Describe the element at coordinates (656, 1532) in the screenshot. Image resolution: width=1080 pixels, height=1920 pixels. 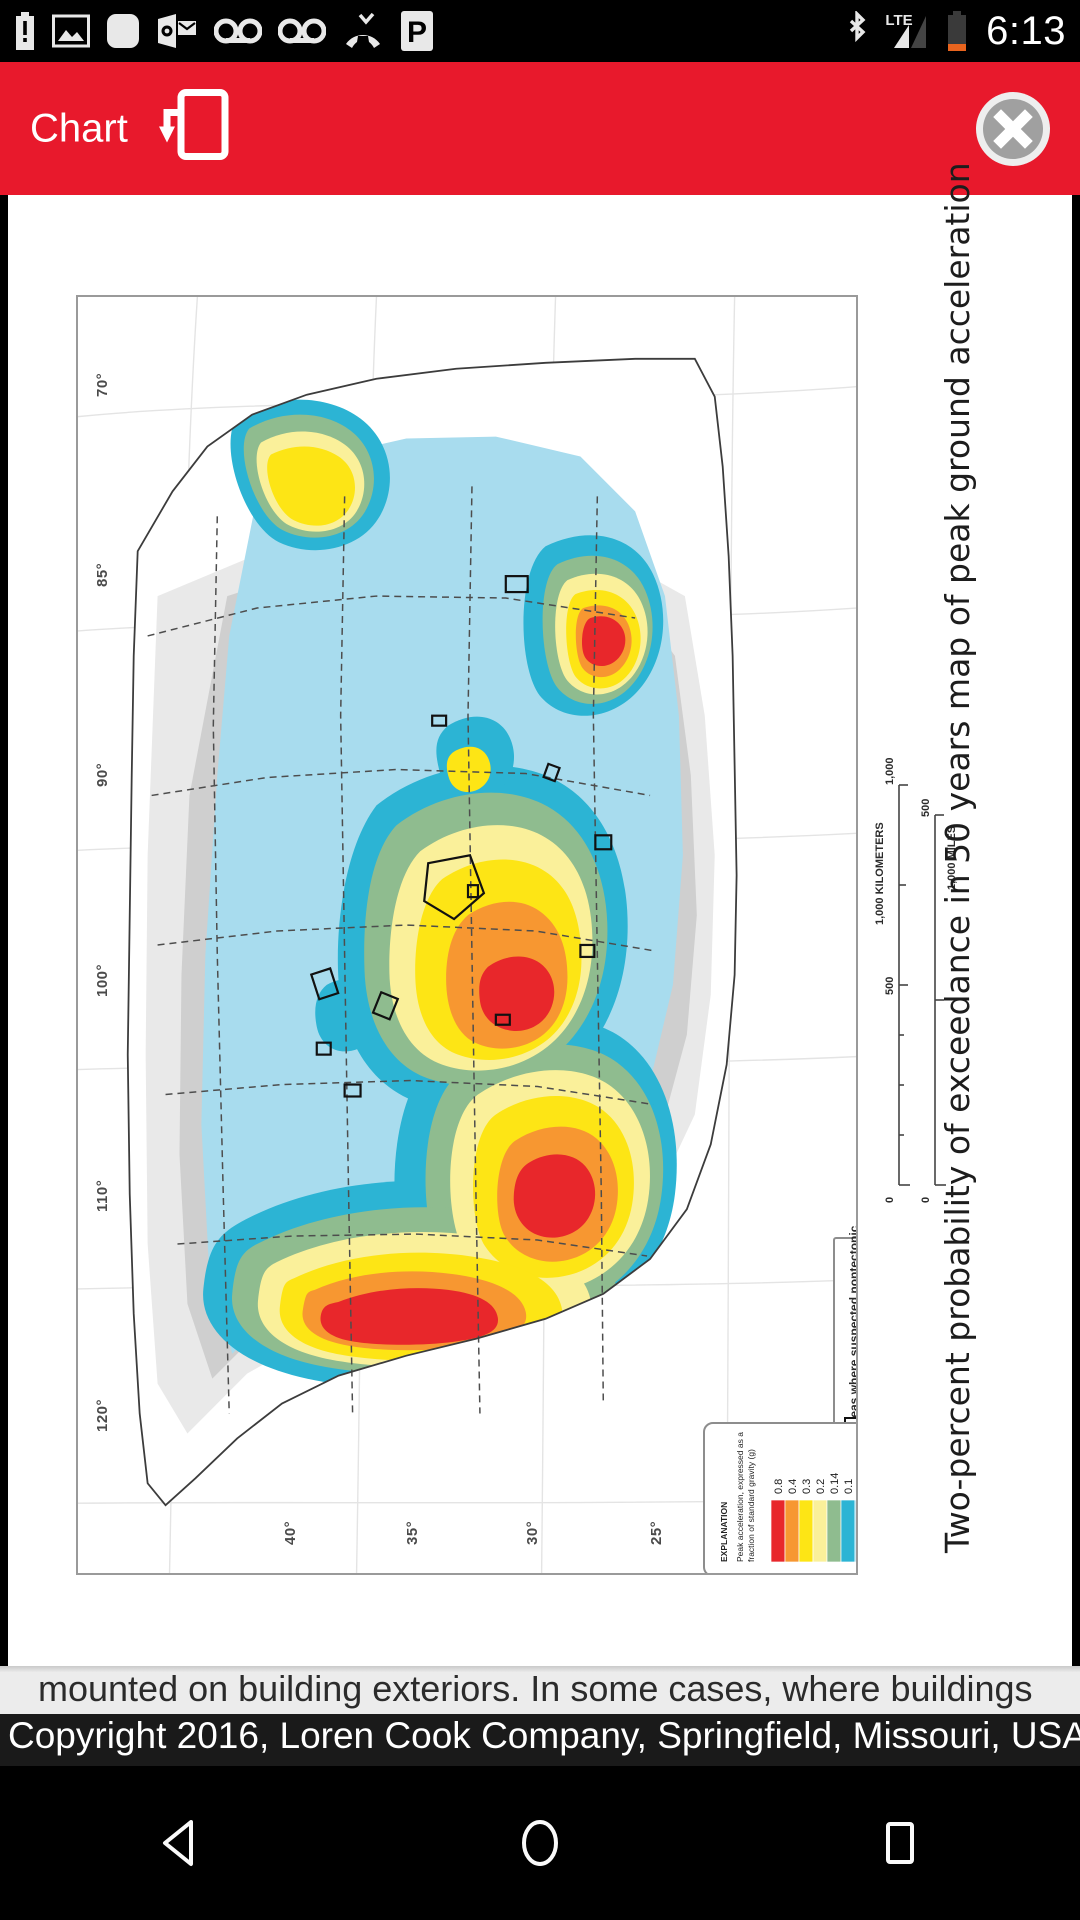
I see `lat-label-25: 25°` at that location.